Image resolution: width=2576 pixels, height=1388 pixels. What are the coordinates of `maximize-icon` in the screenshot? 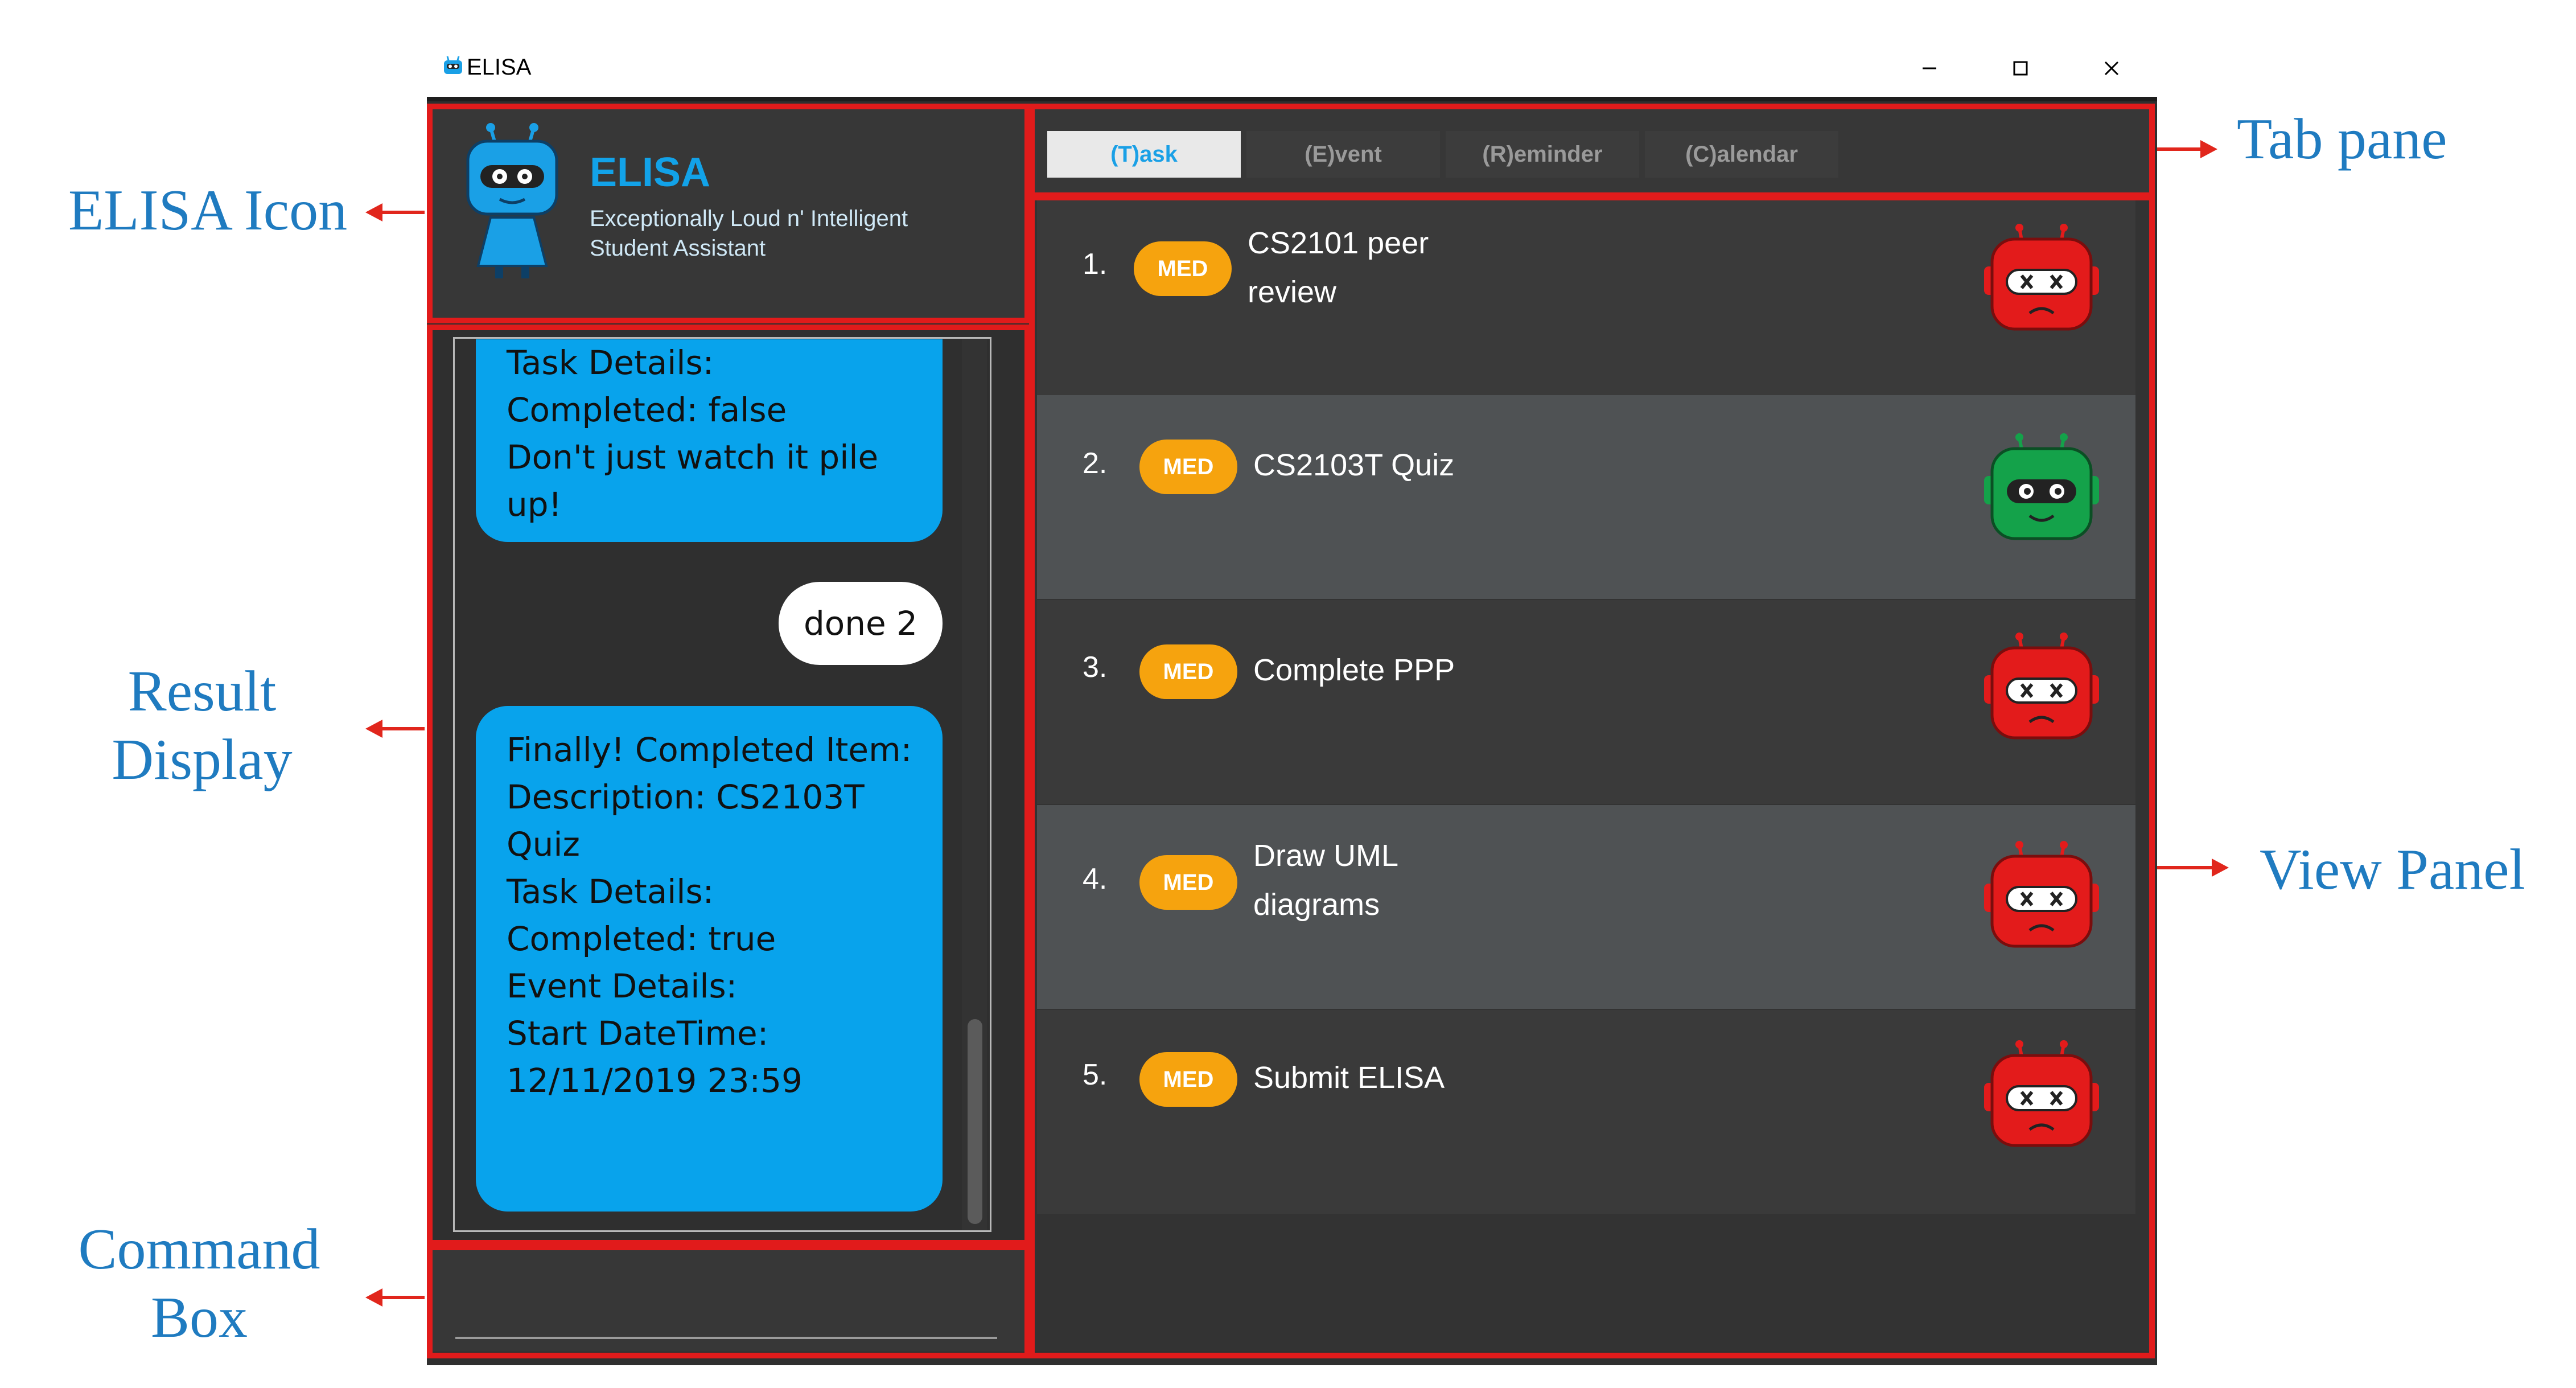 It's located at (2021, 68).